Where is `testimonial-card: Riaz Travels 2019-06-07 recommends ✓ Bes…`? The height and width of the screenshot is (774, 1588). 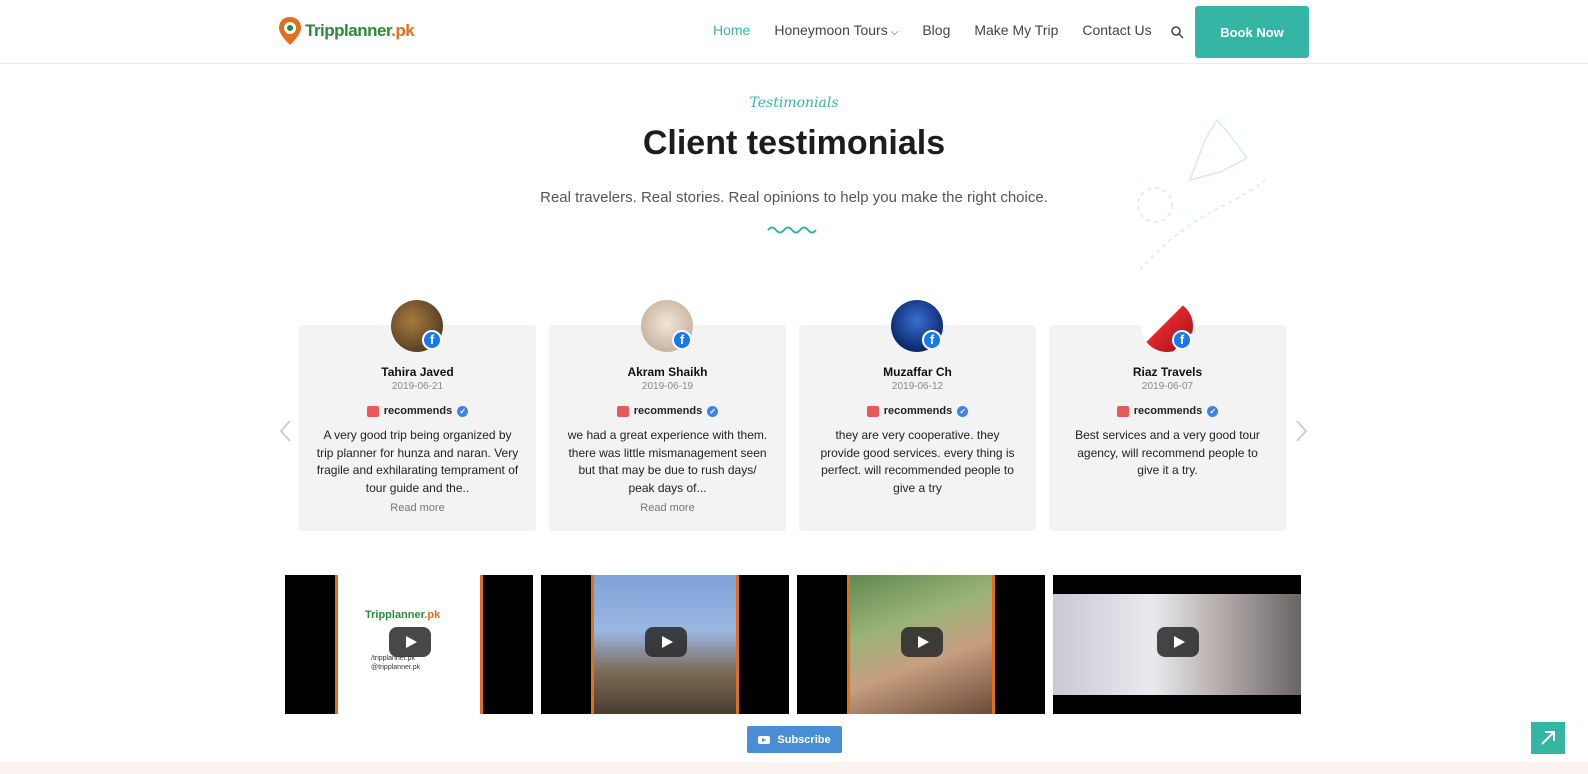 testimonial-card: Riaz Travels 2019-06-07 recommends ✓ Bes… is located at coordinates (1167, 428).